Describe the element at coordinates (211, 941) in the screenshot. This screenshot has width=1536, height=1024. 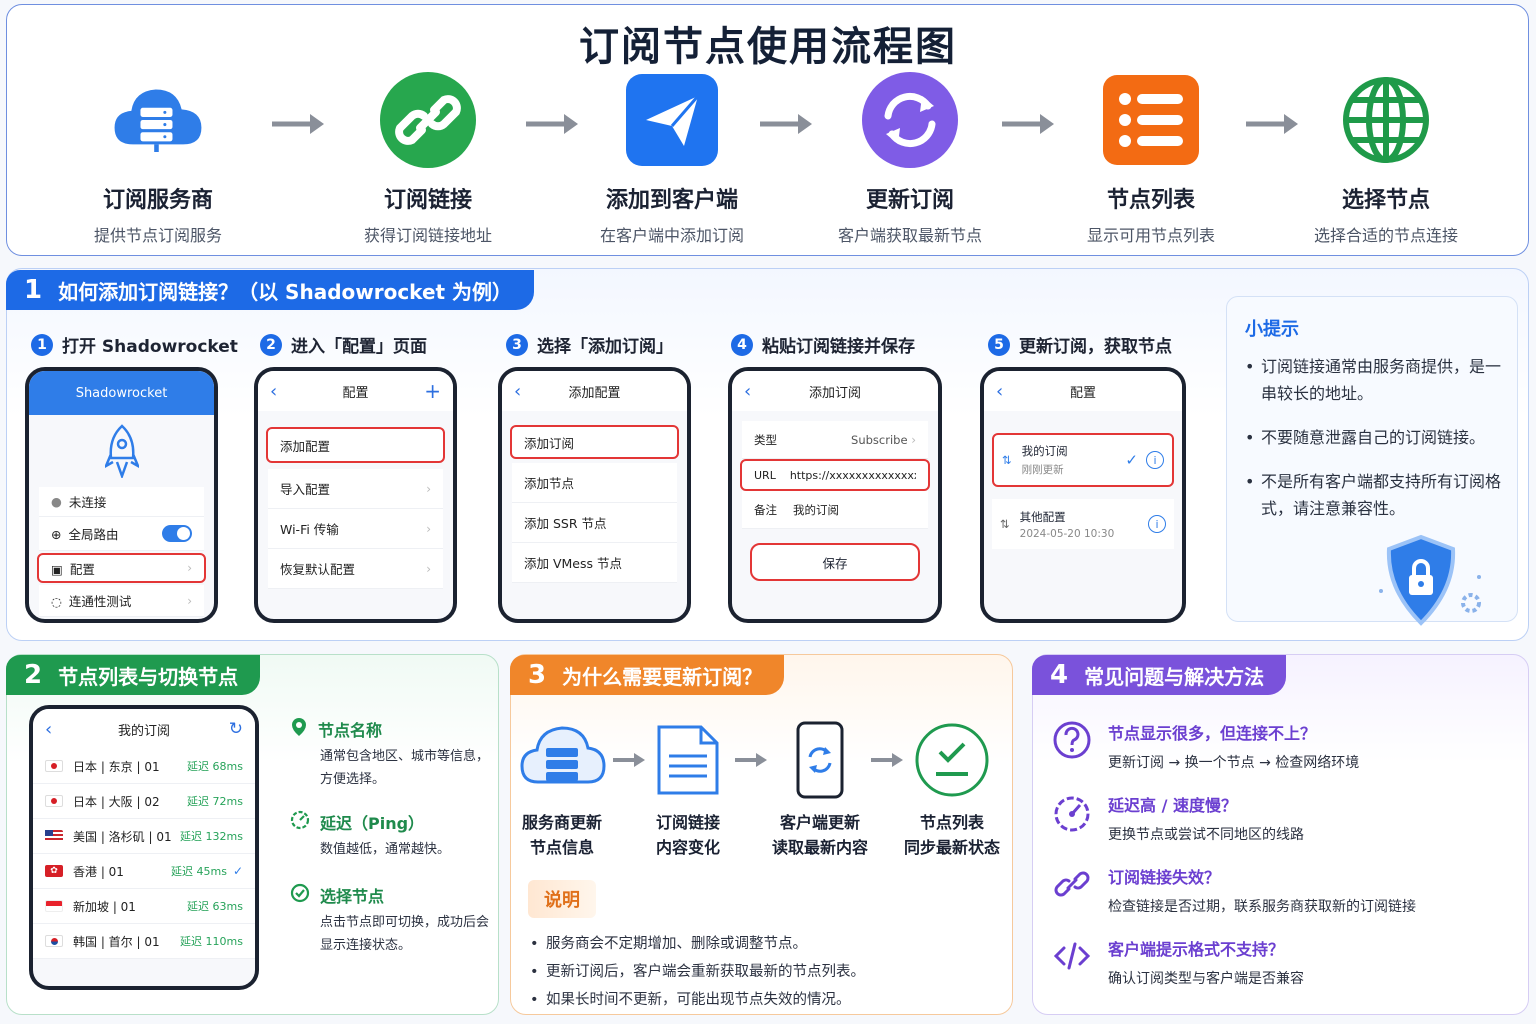
I see `node-latency: 延迟 110ms` at that location.